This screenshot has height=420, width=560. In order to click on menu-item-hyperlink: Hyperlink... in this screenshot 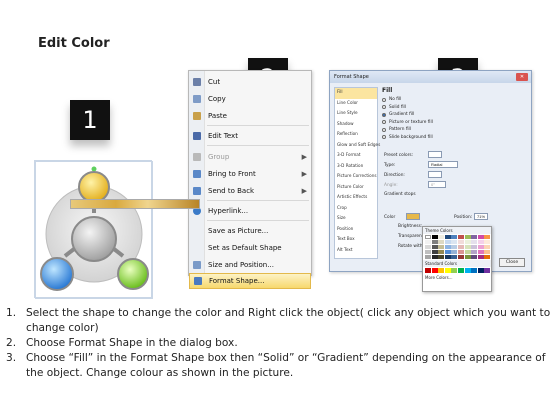, I will do `click(251, 210)`.